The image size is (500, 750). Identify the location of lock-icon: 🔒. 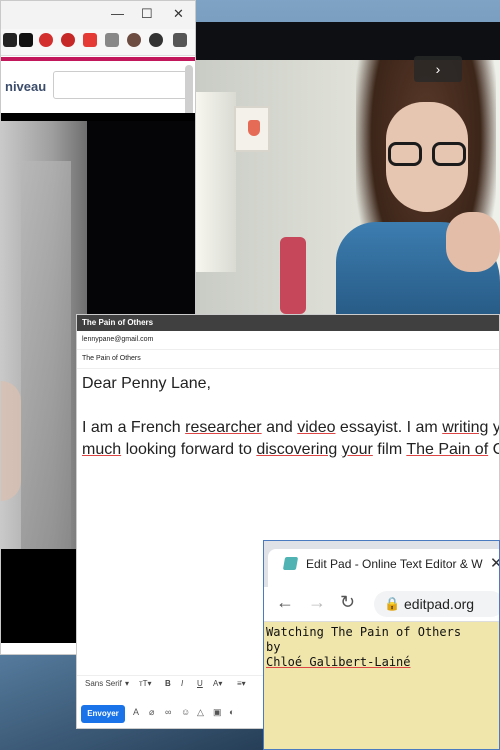
(392, 603).